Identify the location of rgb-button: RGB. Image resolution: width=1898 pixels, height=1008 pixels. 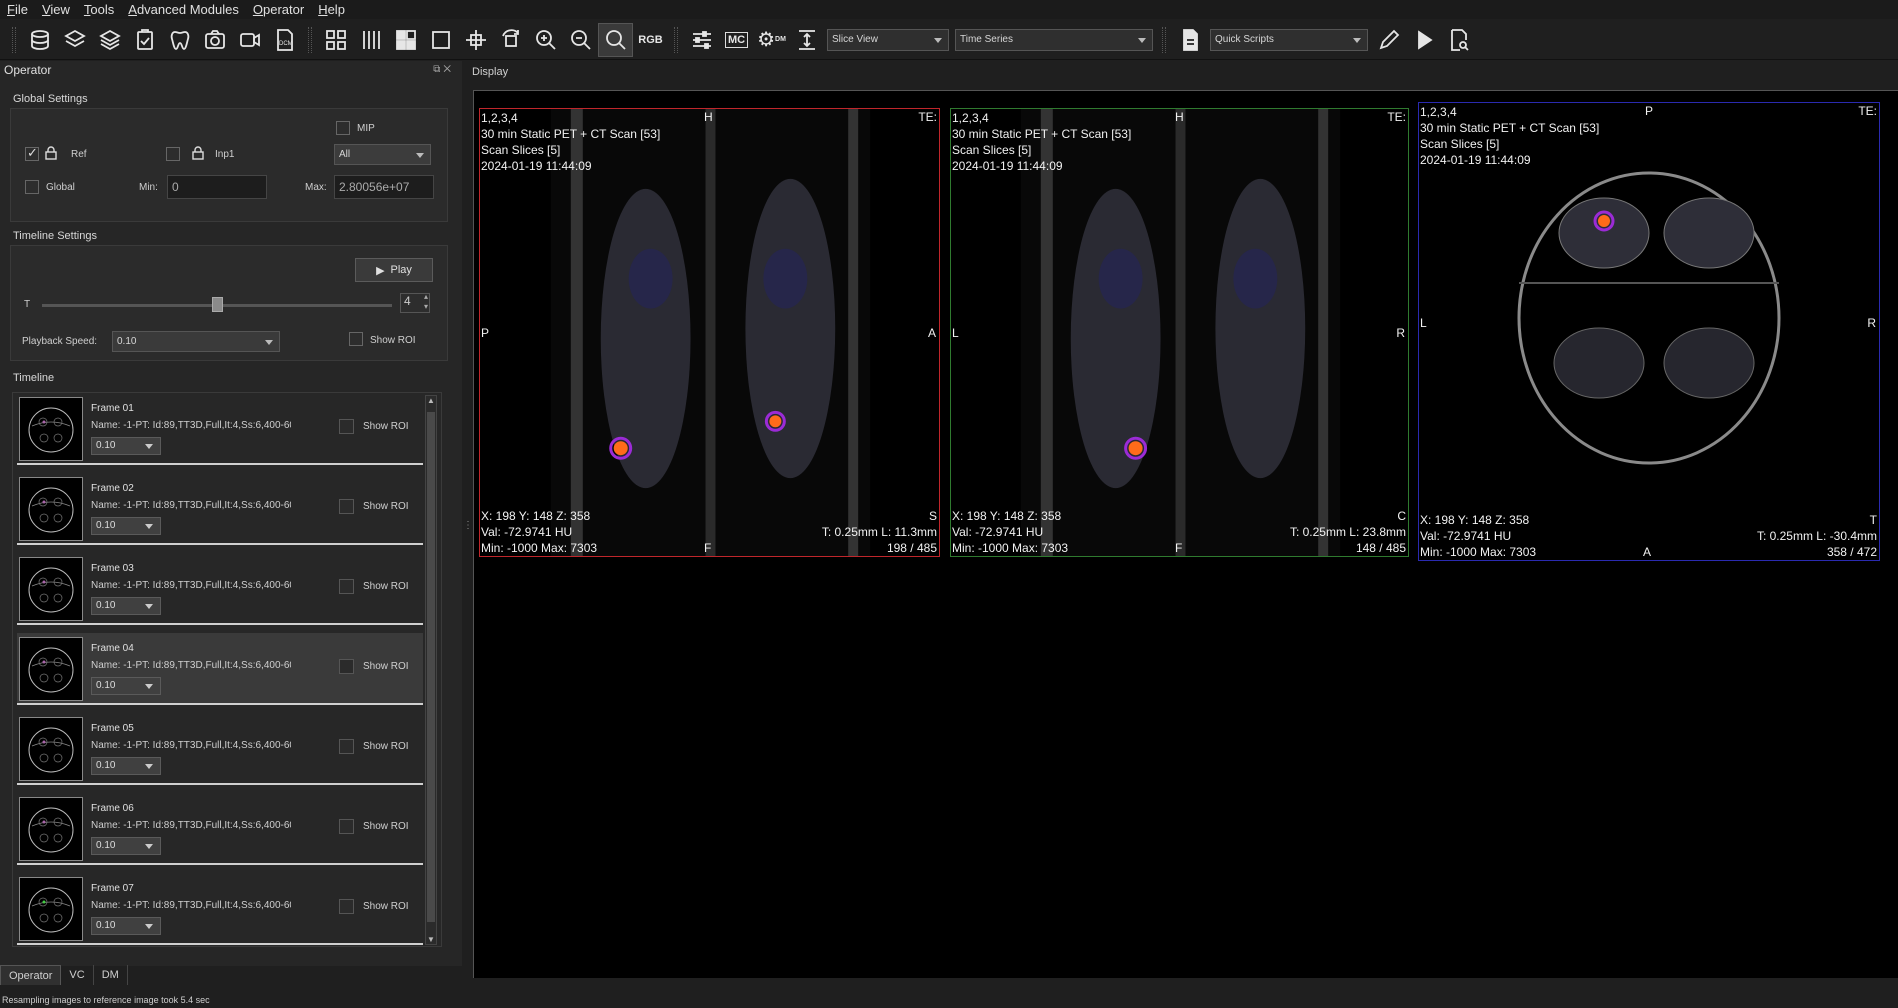
(650, 40).